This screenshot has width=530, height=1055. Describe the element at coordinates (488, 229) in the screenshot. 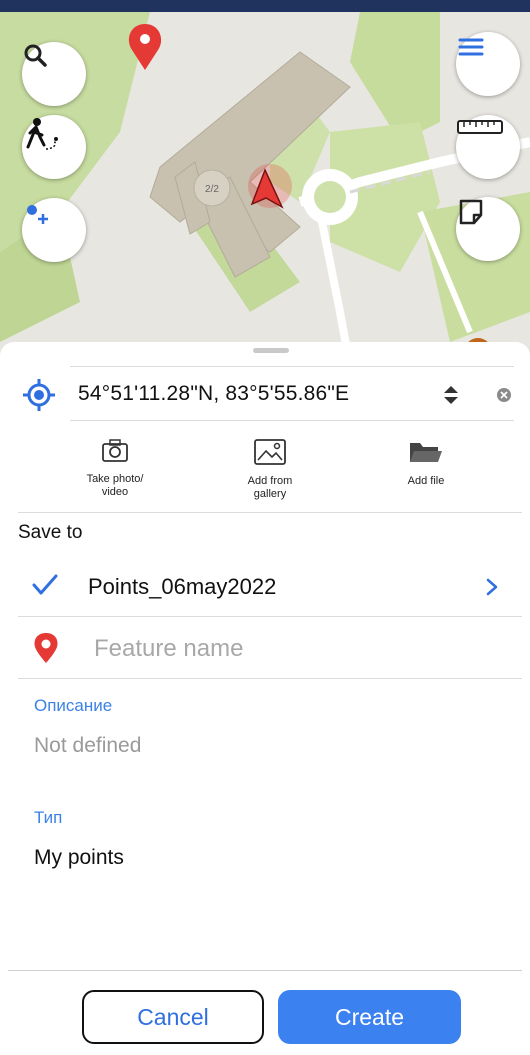

I see `area-measure-button` at that location.